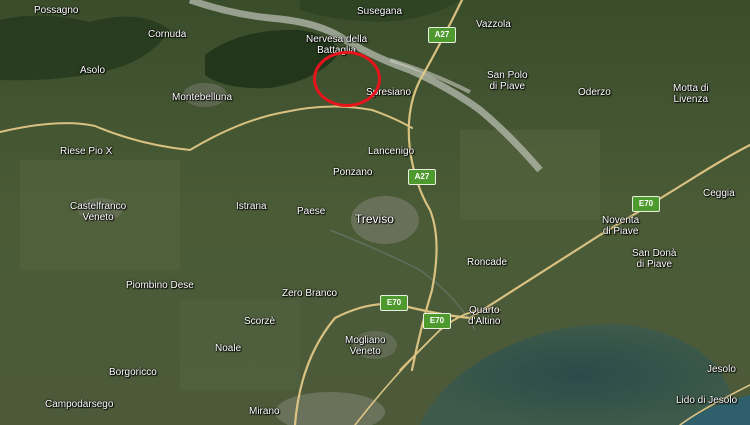 The image size is (750, 425). Describe the element at coordinates (167, 34) in the screenshot. I see `place-cornuda: Cornuda` at that location.